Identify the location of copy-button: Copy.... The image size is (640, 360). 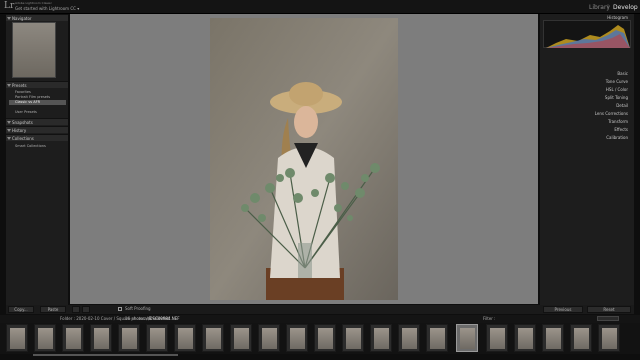
(21, 309).